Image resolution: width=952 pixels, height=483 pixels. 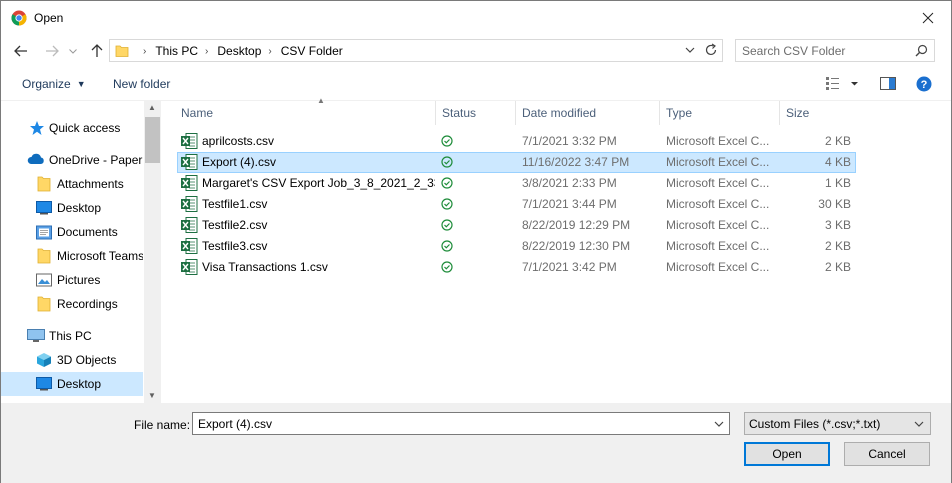 I want to click on forward-arrow-icon, so click(x=52, y=51).